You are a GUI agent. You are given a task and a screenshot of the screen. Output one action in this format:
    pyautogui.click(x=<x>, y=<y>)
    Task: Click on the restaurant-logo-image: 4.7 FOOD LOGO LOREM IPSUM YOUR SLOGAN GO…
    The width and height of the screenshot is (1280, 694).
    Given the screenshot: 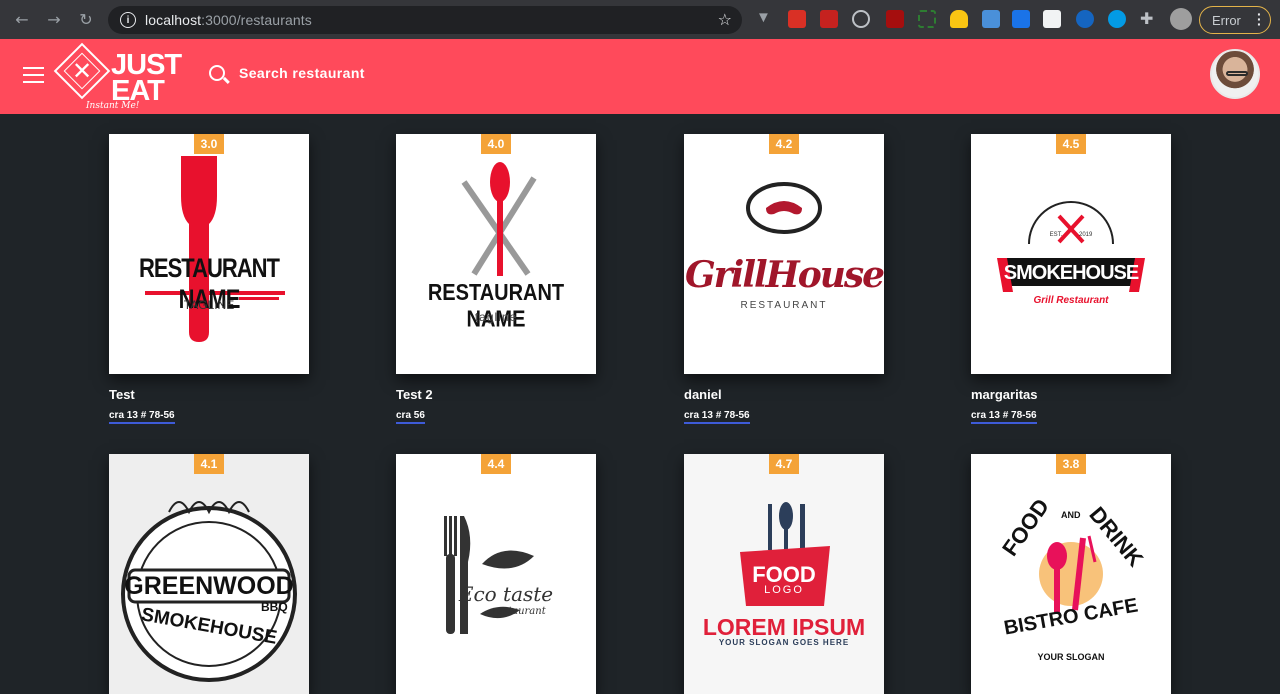 What is the action you would take?
    pyautogui.click(x=784, y=574)
    